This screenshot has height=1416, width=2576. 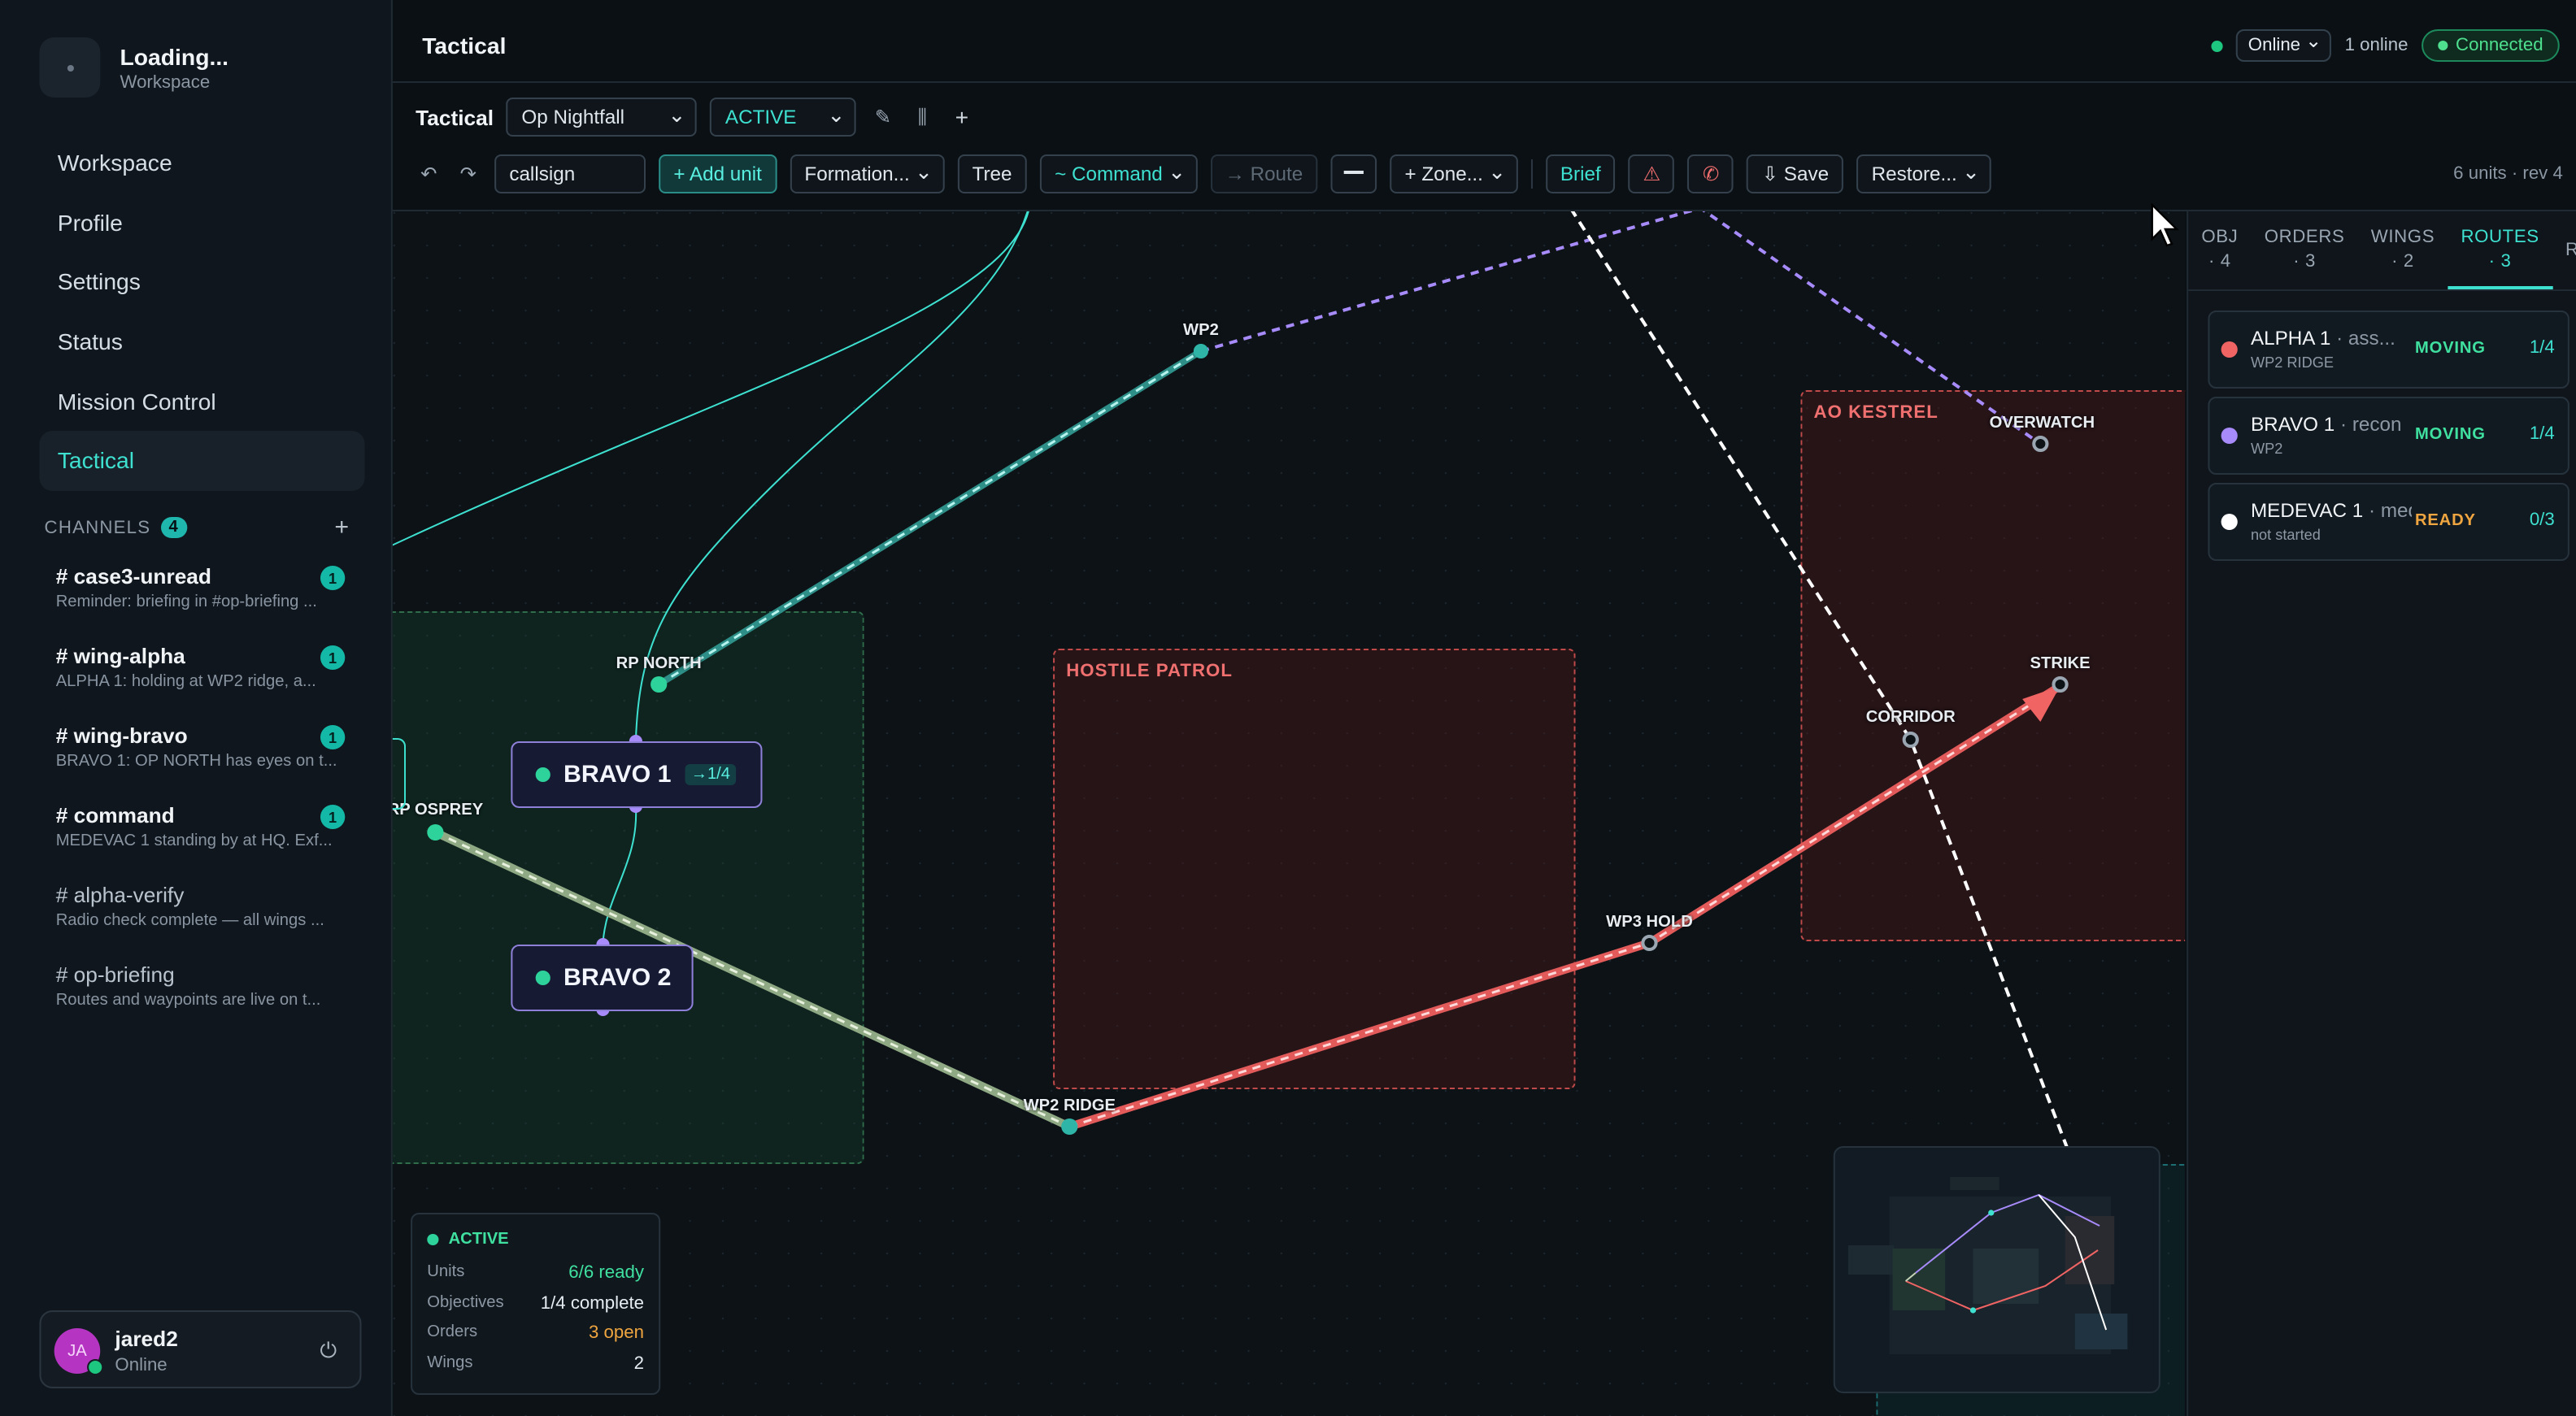 I want to click on top-bar: Tactical Online 1 online Connected, so click(x=1484, y=41).